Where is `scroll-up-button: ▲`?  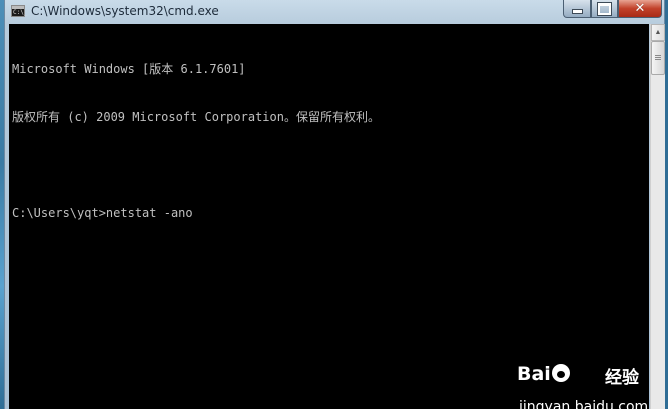
scroll-up-button: ▲ is located at coordinates (658, 32).